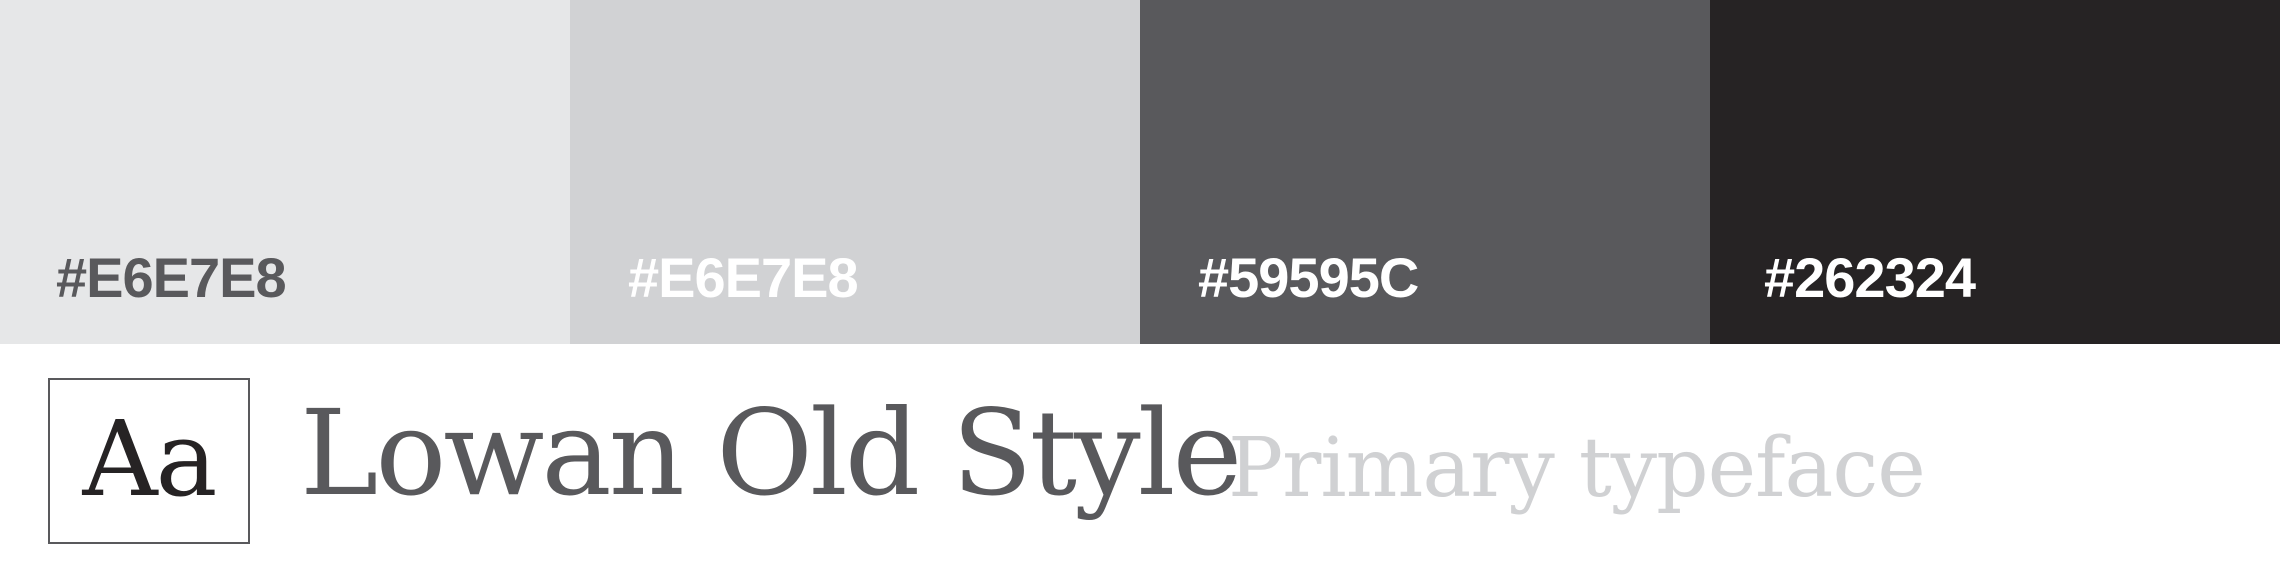 This screenshot has height=582, width=2280. Describe the element at coordinates (1577, 468) in the screenshot. I see `typeface-role: Primary typeface` at that location.